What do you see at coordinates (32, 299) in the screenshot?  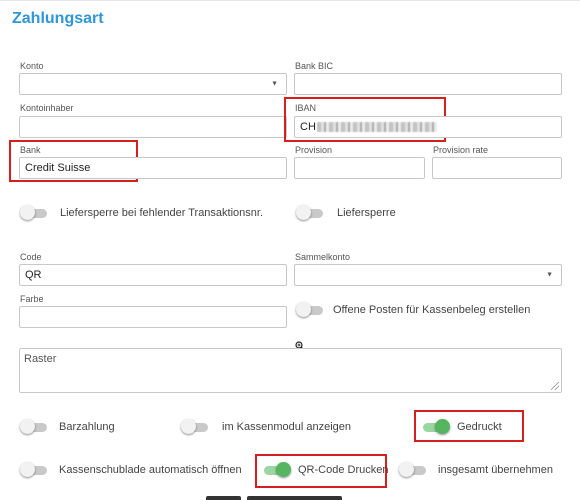 I see `farbe-label: Farbe` at bounding box center [32, 299].